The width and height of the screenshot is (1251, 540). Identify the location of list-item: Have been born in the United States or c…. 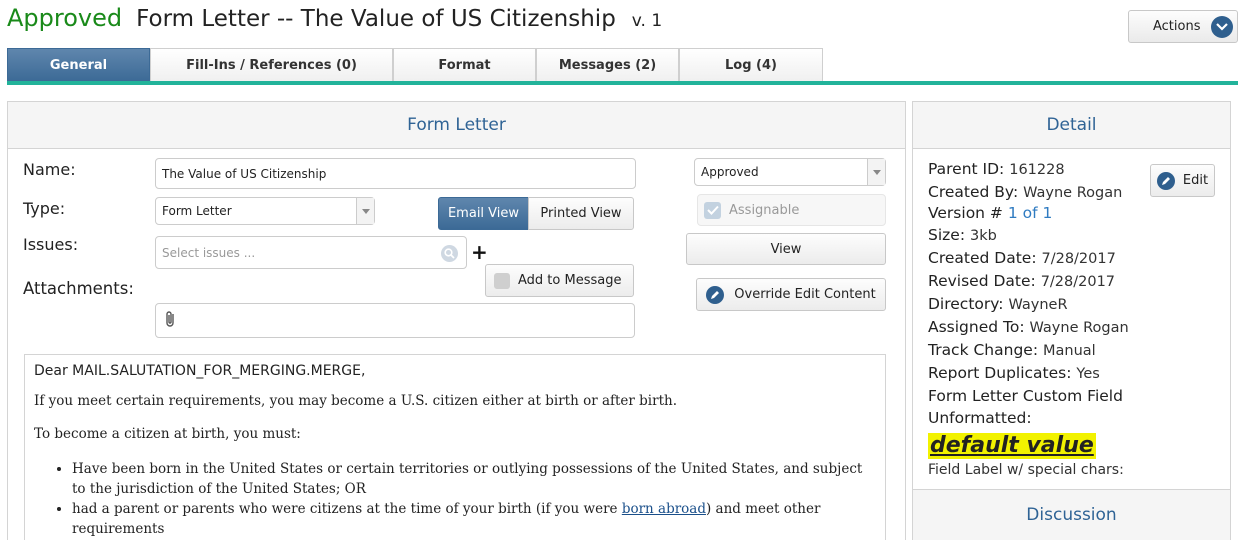
(474, 479).